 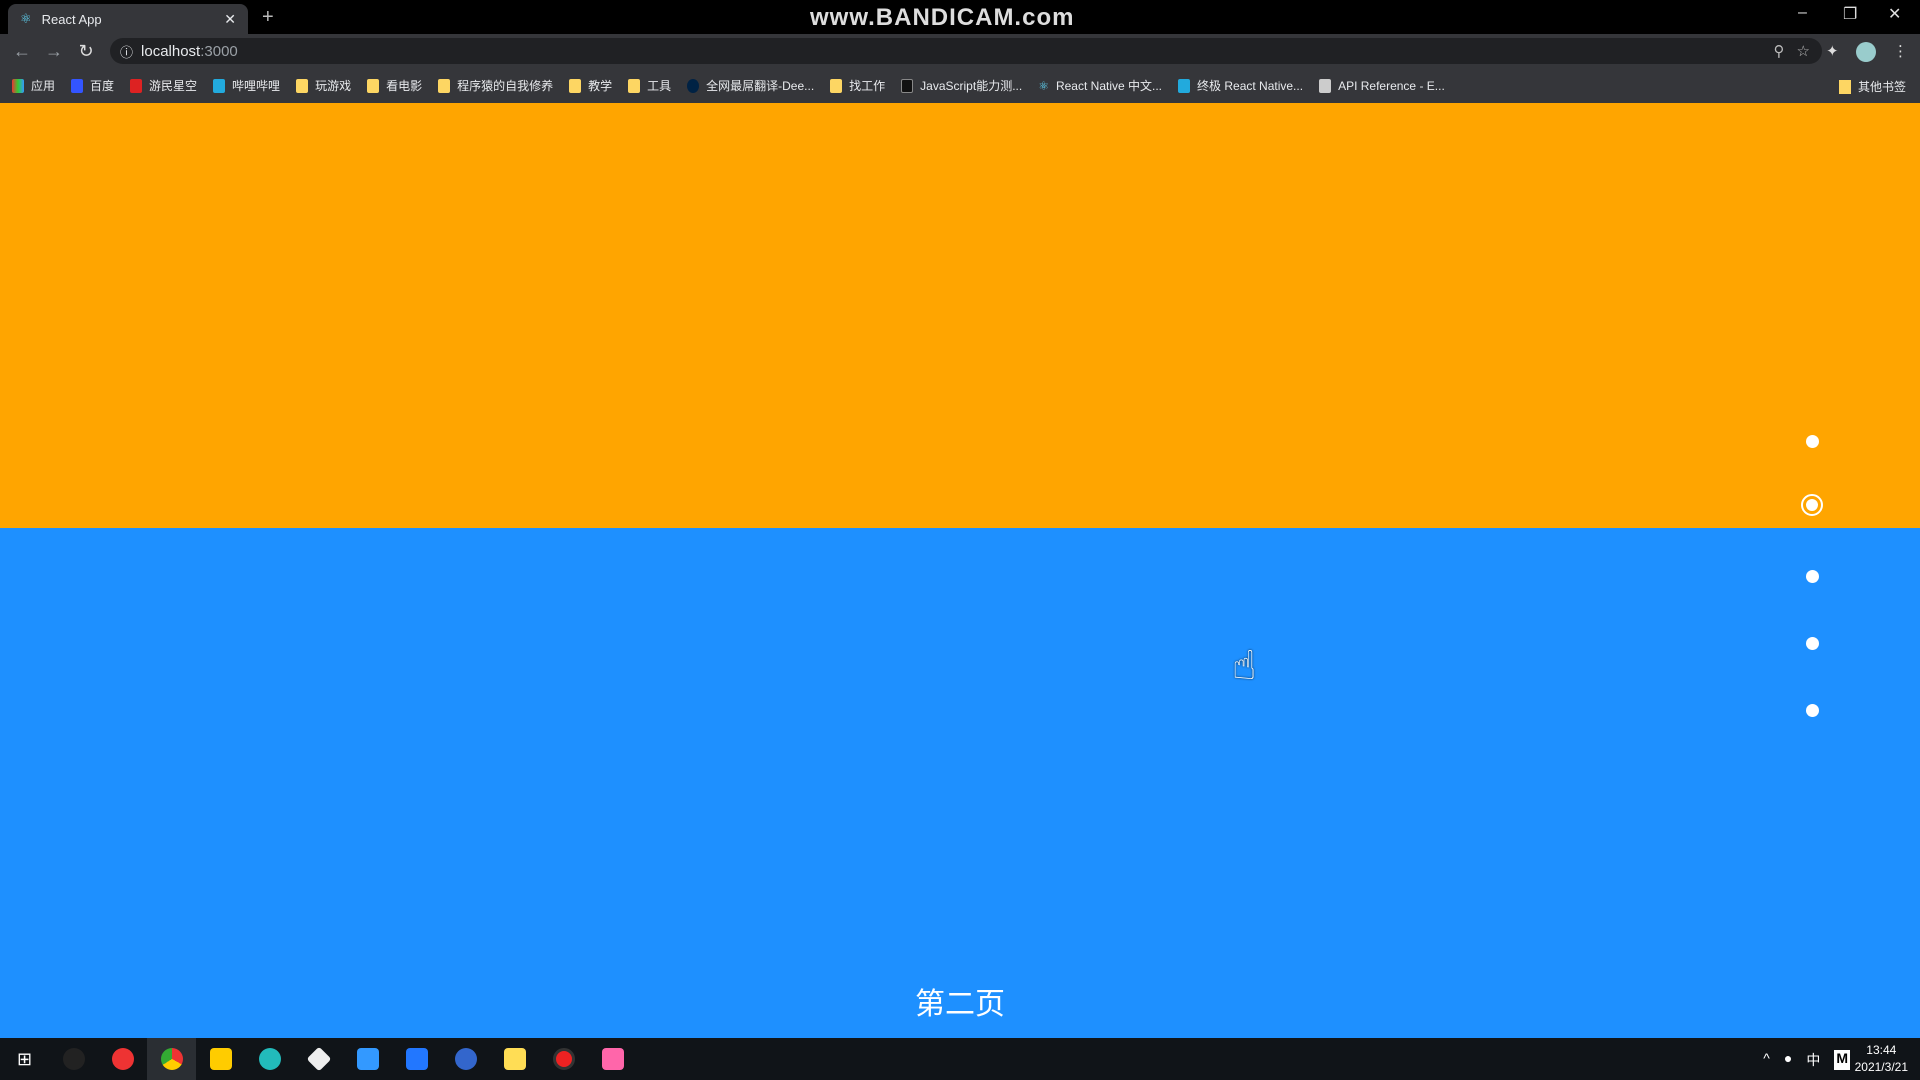 What do you see at coordinates (24, 1059) in the screenshot?
I see `start-button: ⊞` at bounding box center [24, 1059].